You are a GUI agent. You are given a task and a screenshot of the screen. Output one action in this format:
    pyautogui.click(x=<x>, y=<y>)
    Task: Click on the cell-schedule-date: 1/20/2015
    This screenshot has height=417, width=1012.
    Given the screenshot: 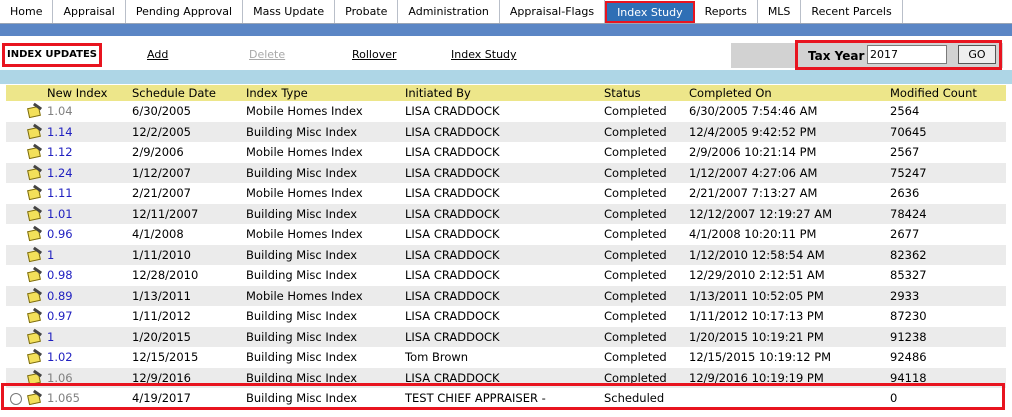 What is the action you would take?
    pyautogui.click(x=186, y=336)
    